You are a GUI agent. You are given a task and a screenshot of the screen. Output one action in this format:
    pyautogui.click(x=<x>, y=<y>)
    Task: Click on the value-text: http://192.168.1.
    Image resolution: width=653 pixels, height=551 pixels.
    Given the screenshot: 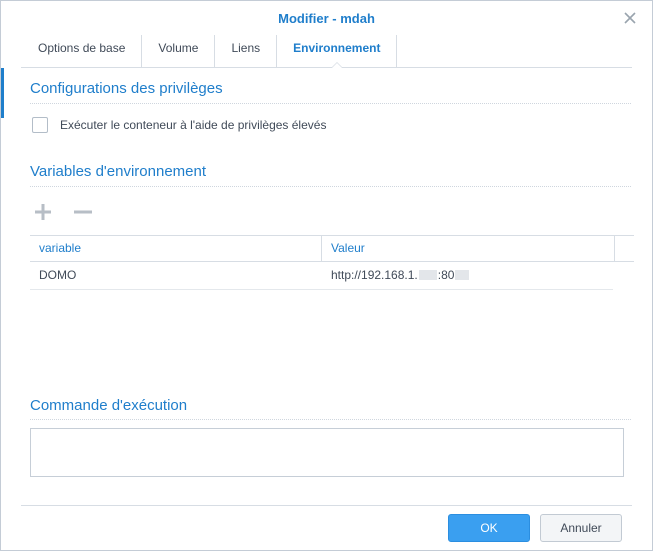 What is the action you would take?
    pyautogui.click(x=374, y=275)
    